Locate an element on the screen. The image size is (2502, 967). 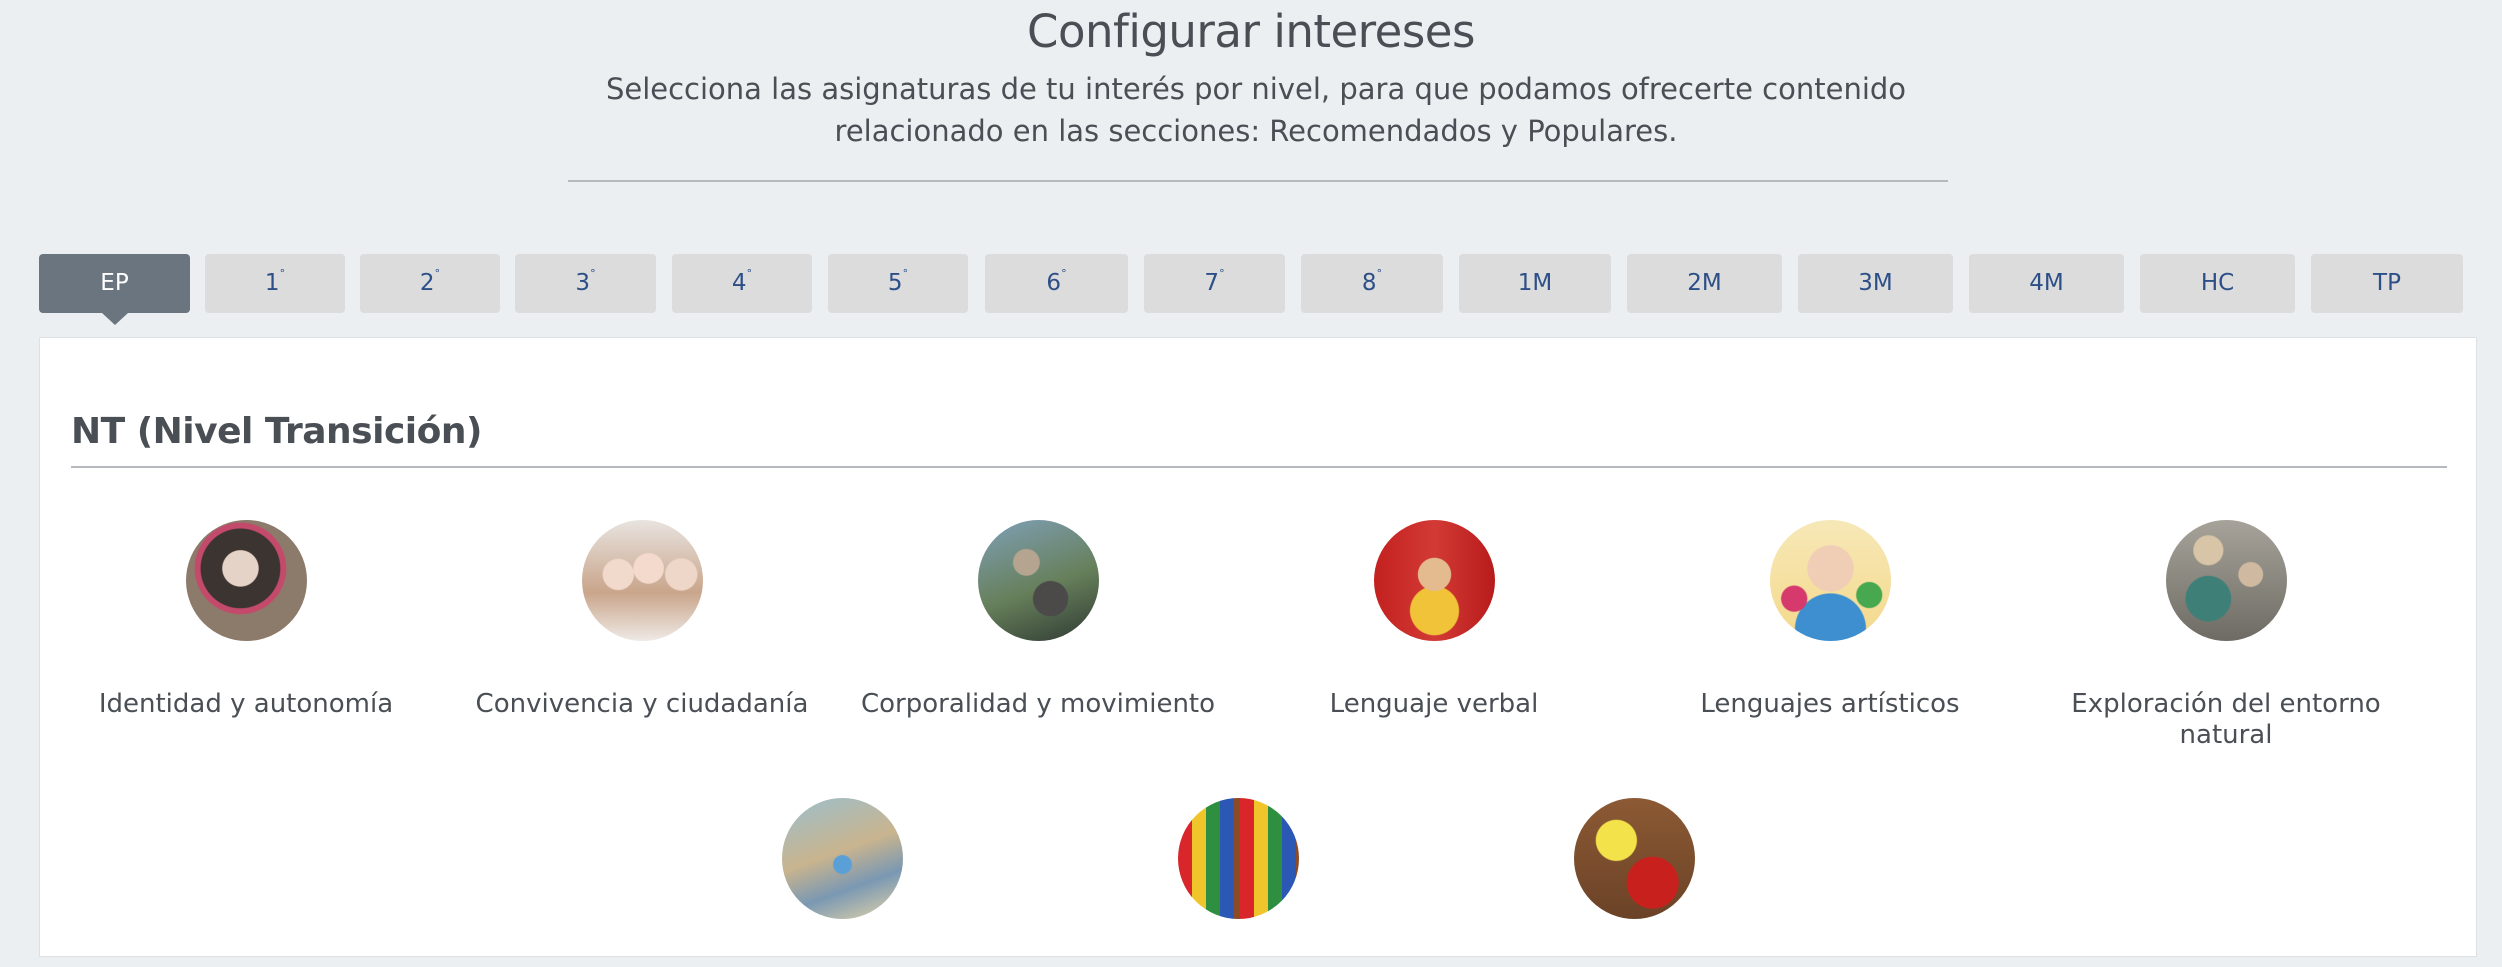
tab-tp: TP is located at coordinates (2387, 283).